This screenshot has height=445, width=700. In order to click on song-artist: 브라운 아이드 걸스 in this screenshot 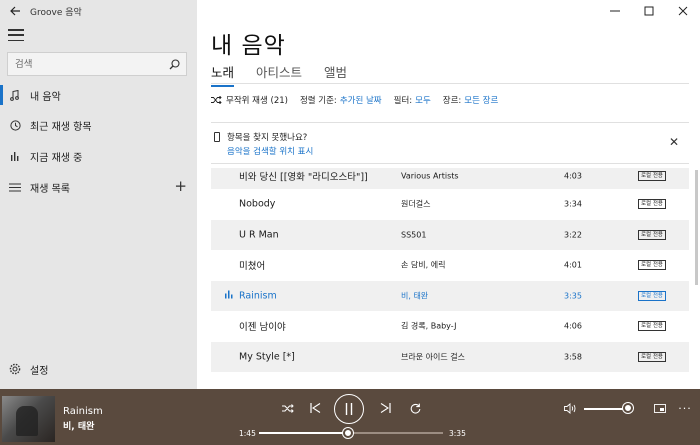, I will do `click(433, 357)`.